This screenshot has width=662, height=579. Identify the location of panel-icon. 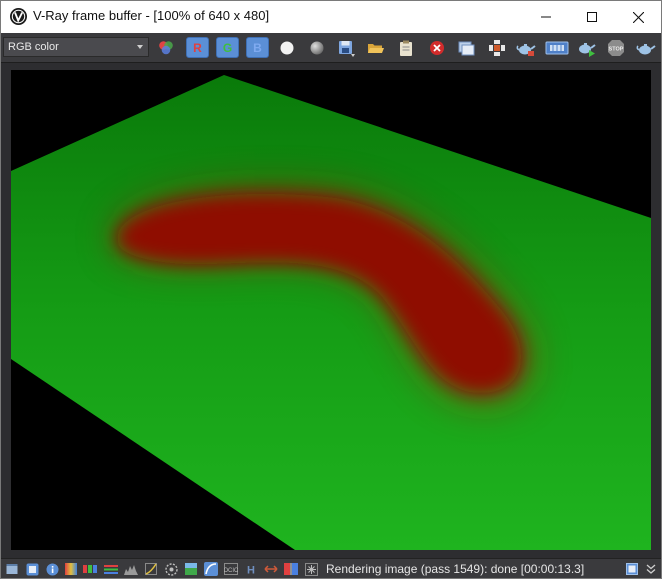
(632, 569).